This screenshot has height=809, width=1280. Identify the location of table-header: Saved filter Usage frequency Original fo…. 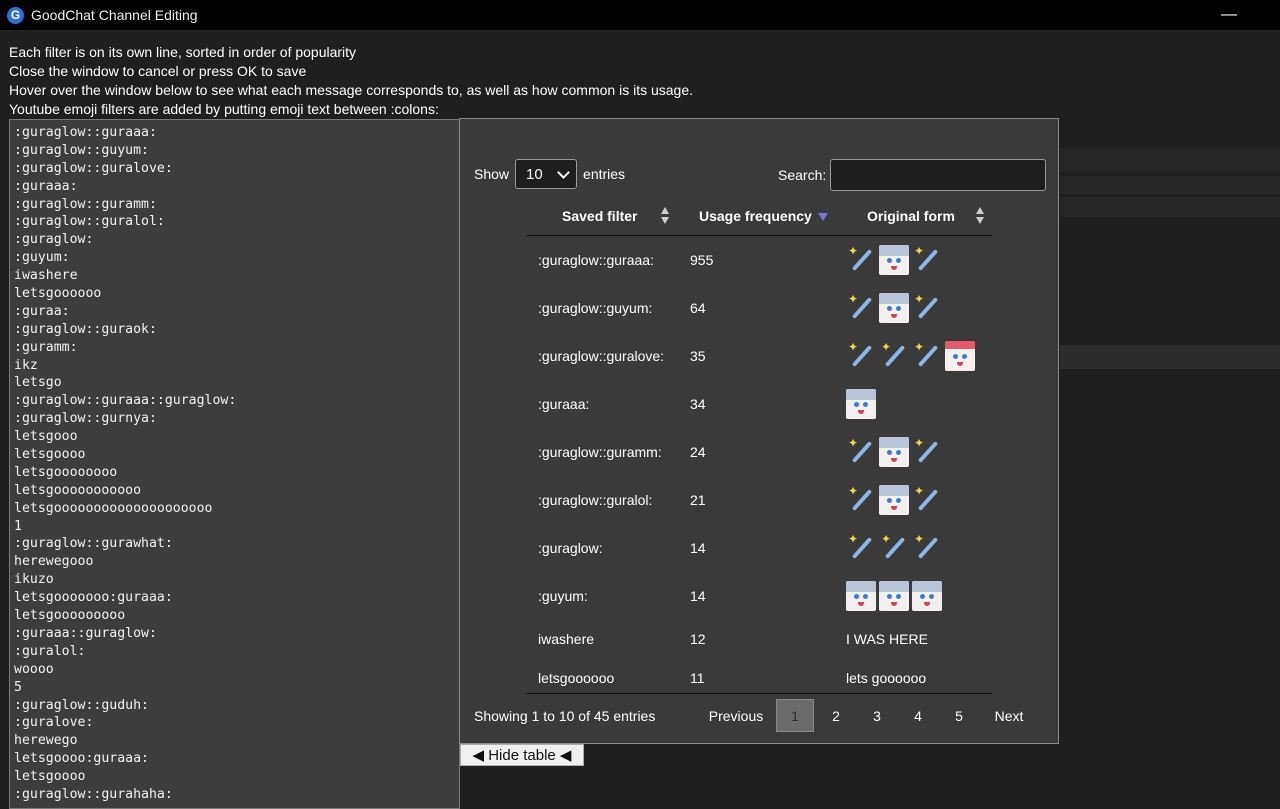
(759, 216).